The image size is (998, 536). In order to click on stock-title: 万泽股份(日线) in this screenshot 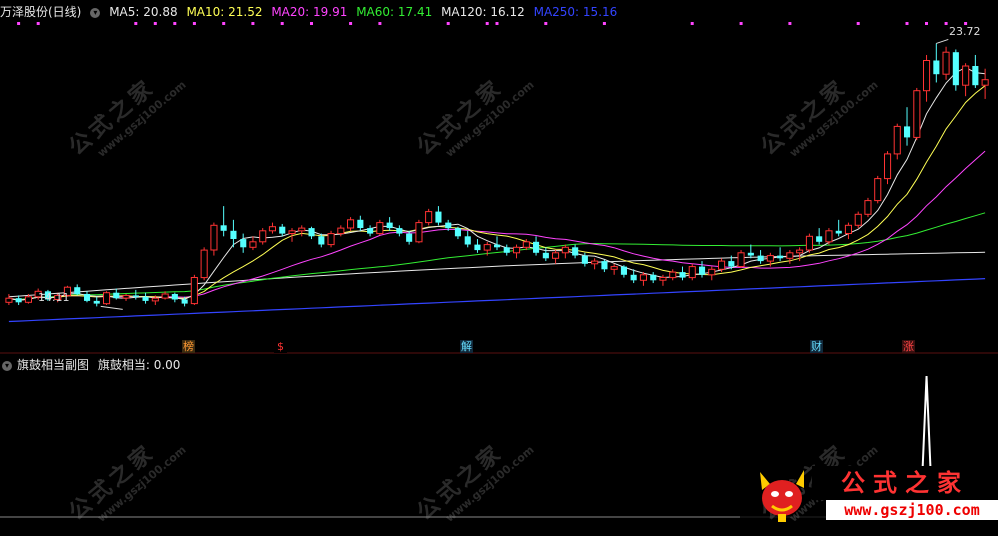, I will do `click(40, 12)`.